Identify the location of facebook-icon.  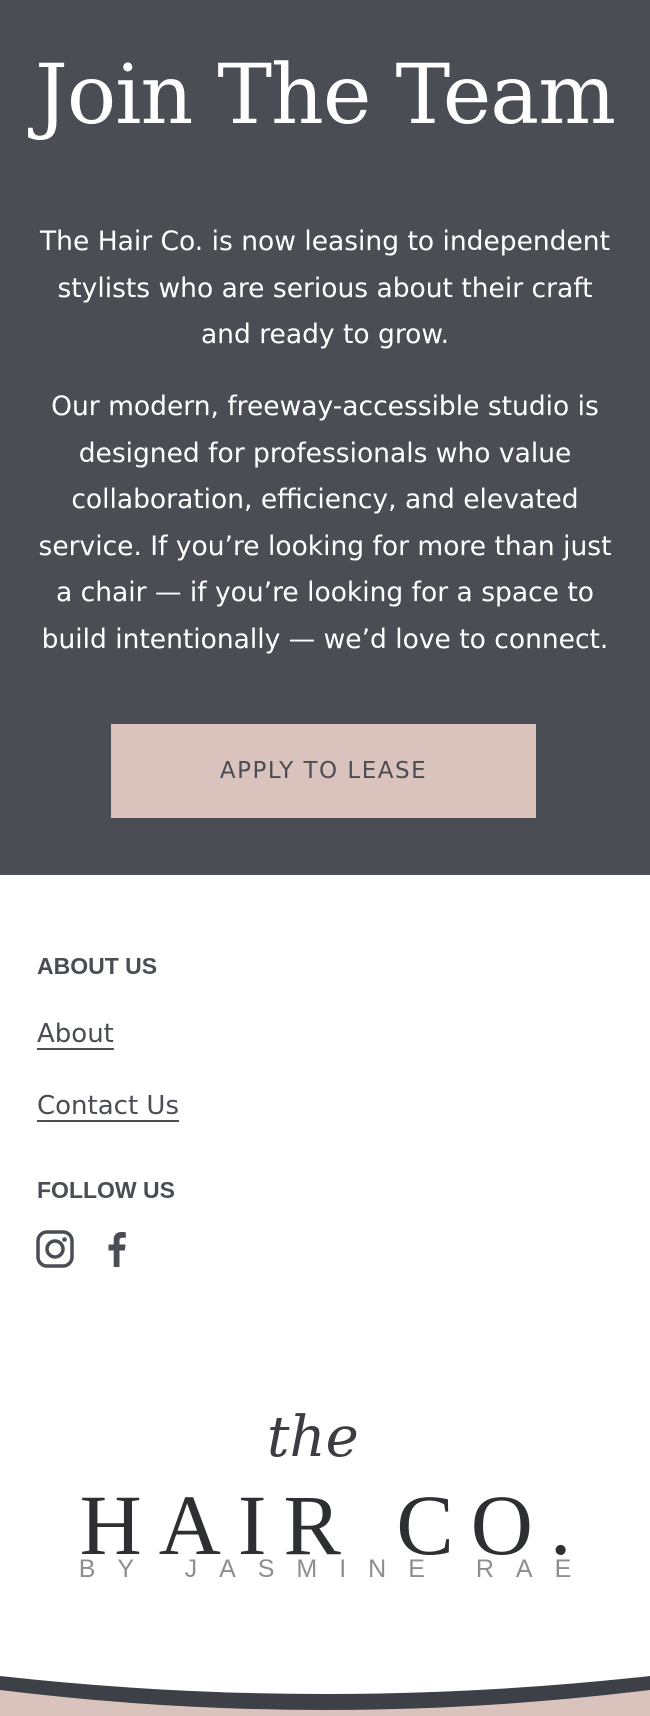
(117, 1249).